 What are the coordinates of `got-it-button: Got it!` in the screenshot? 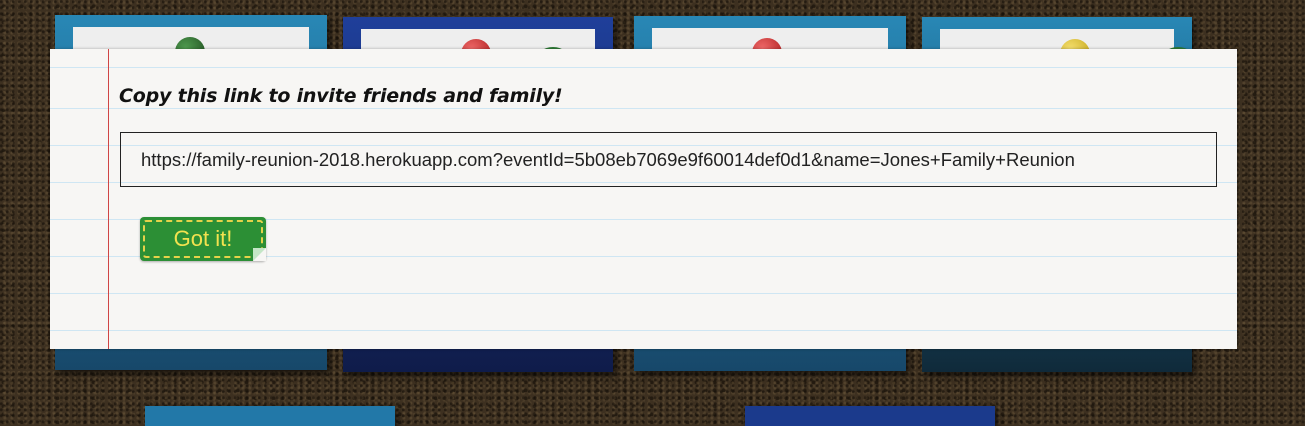 It's located at (203, 239).